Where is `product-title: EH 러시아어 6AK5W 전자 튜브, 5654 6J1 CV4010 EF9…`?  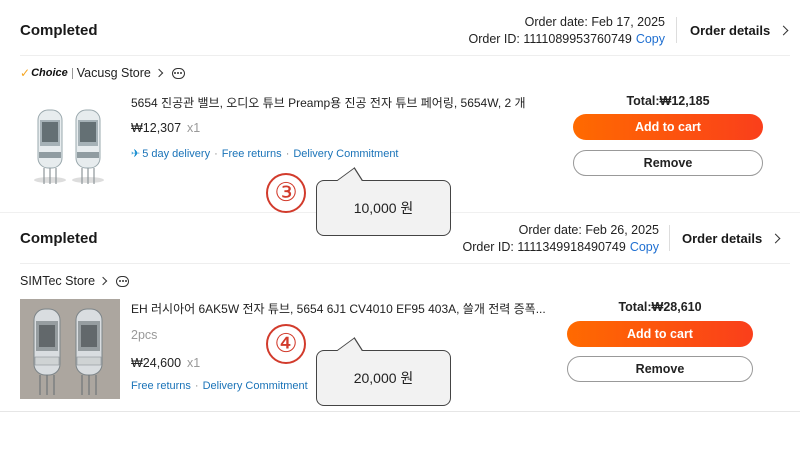
product-title: EH 러시아어 6AK5W 전자 튜브, 5654 6J1 CV4010 EF9… is located at coordinates (338, 308).